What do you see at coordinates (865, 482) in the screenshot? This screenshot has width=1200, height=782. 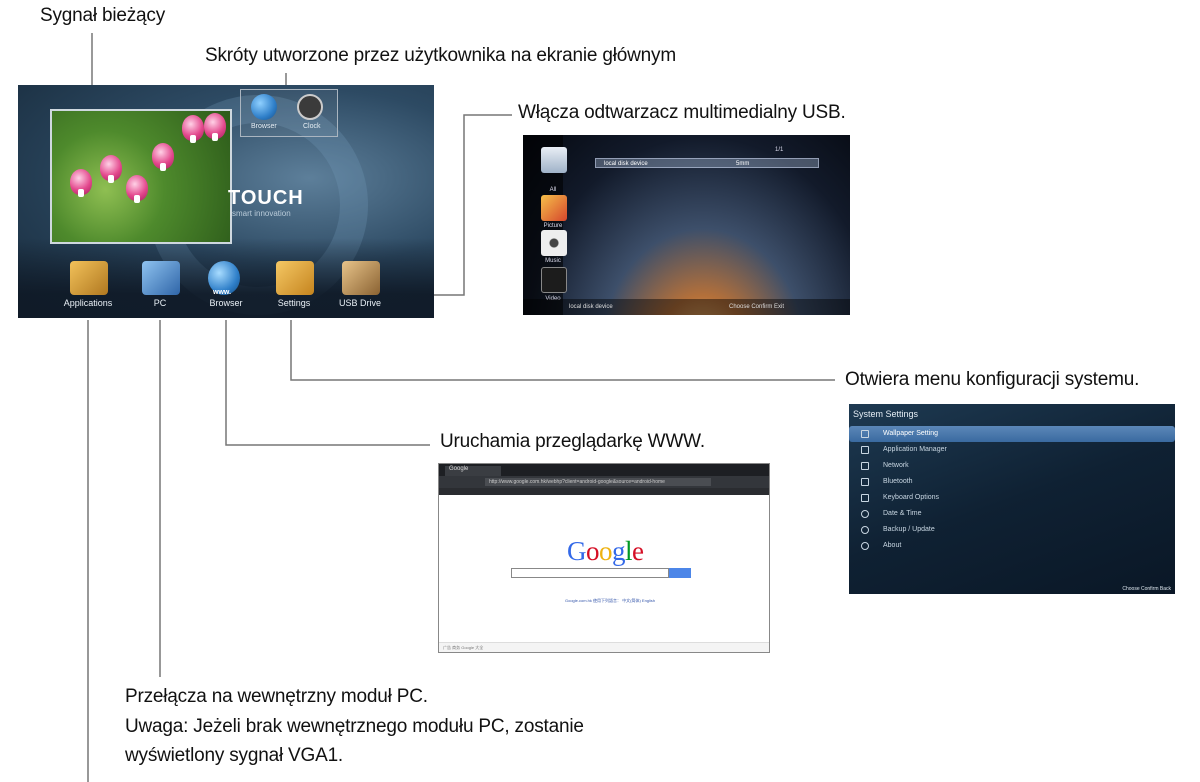 I see `bluetooth-icon` at bounding box center [865, 482].